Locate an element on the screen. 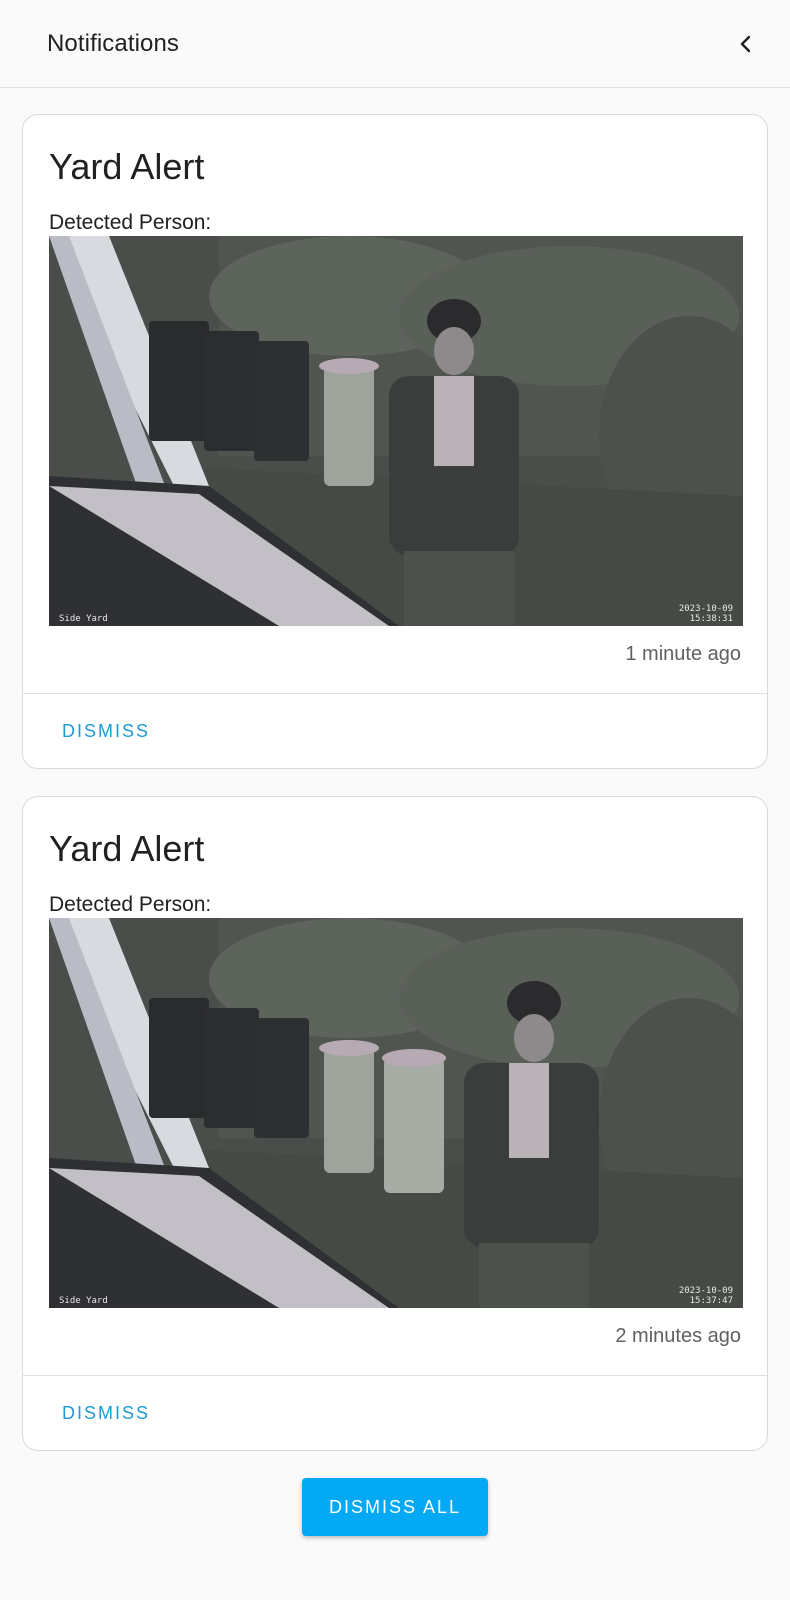 This screenshot has height=1600, width=790. dismiss-all-container: DISMISS ALL is located at coordinates (395, 1507).